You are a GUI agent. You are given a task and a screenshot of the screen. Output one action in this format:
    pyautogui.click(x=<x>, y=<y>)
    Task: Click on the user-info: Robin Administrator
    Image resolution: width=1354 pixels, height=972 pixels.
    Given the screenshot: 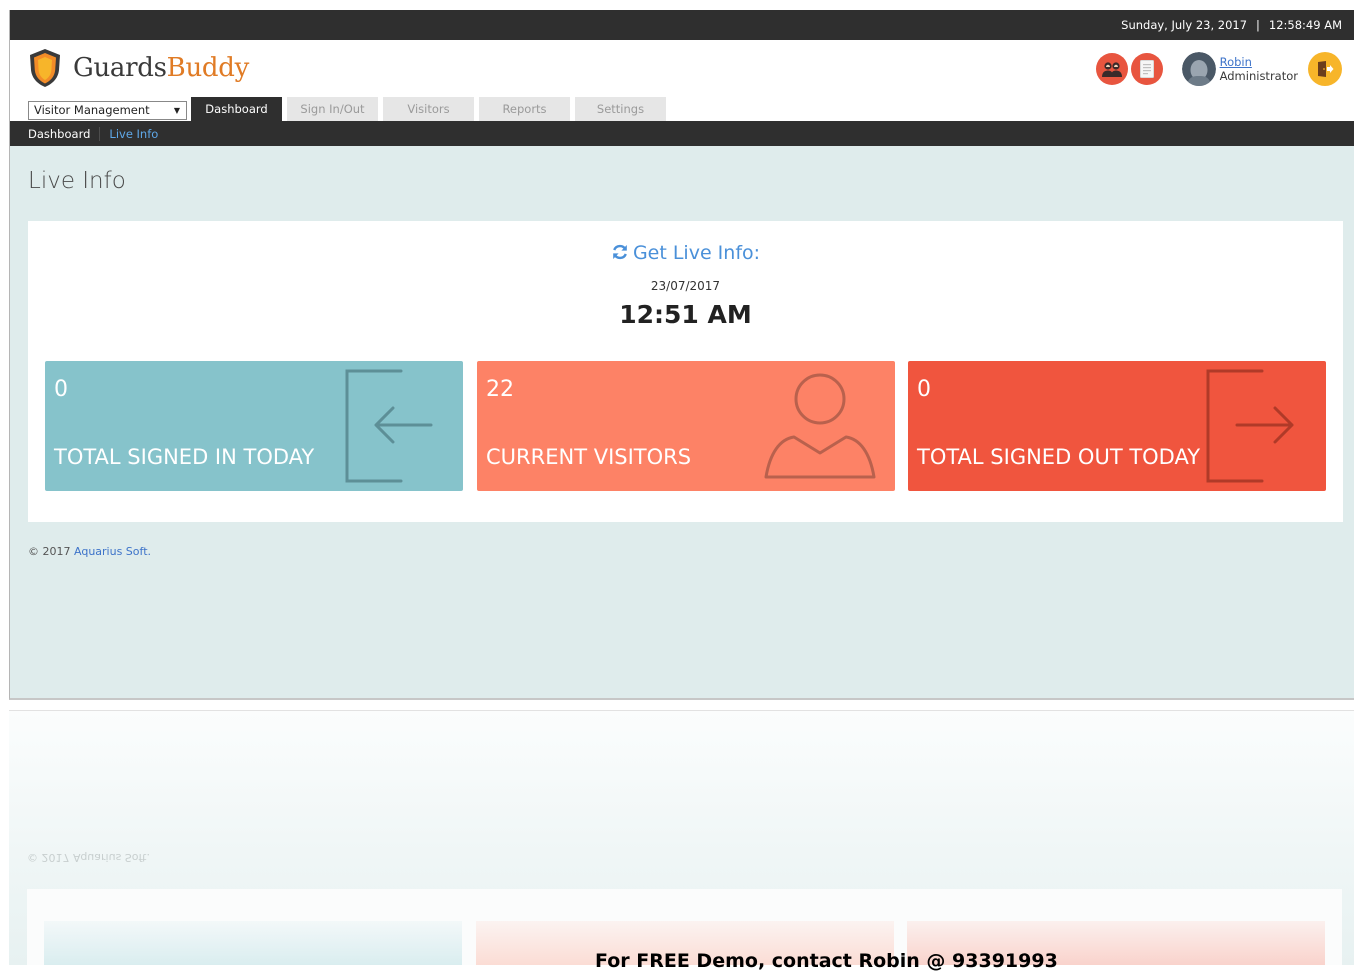 What is the action you would take?
    pyautogui.click(x=1259, y=69)
    